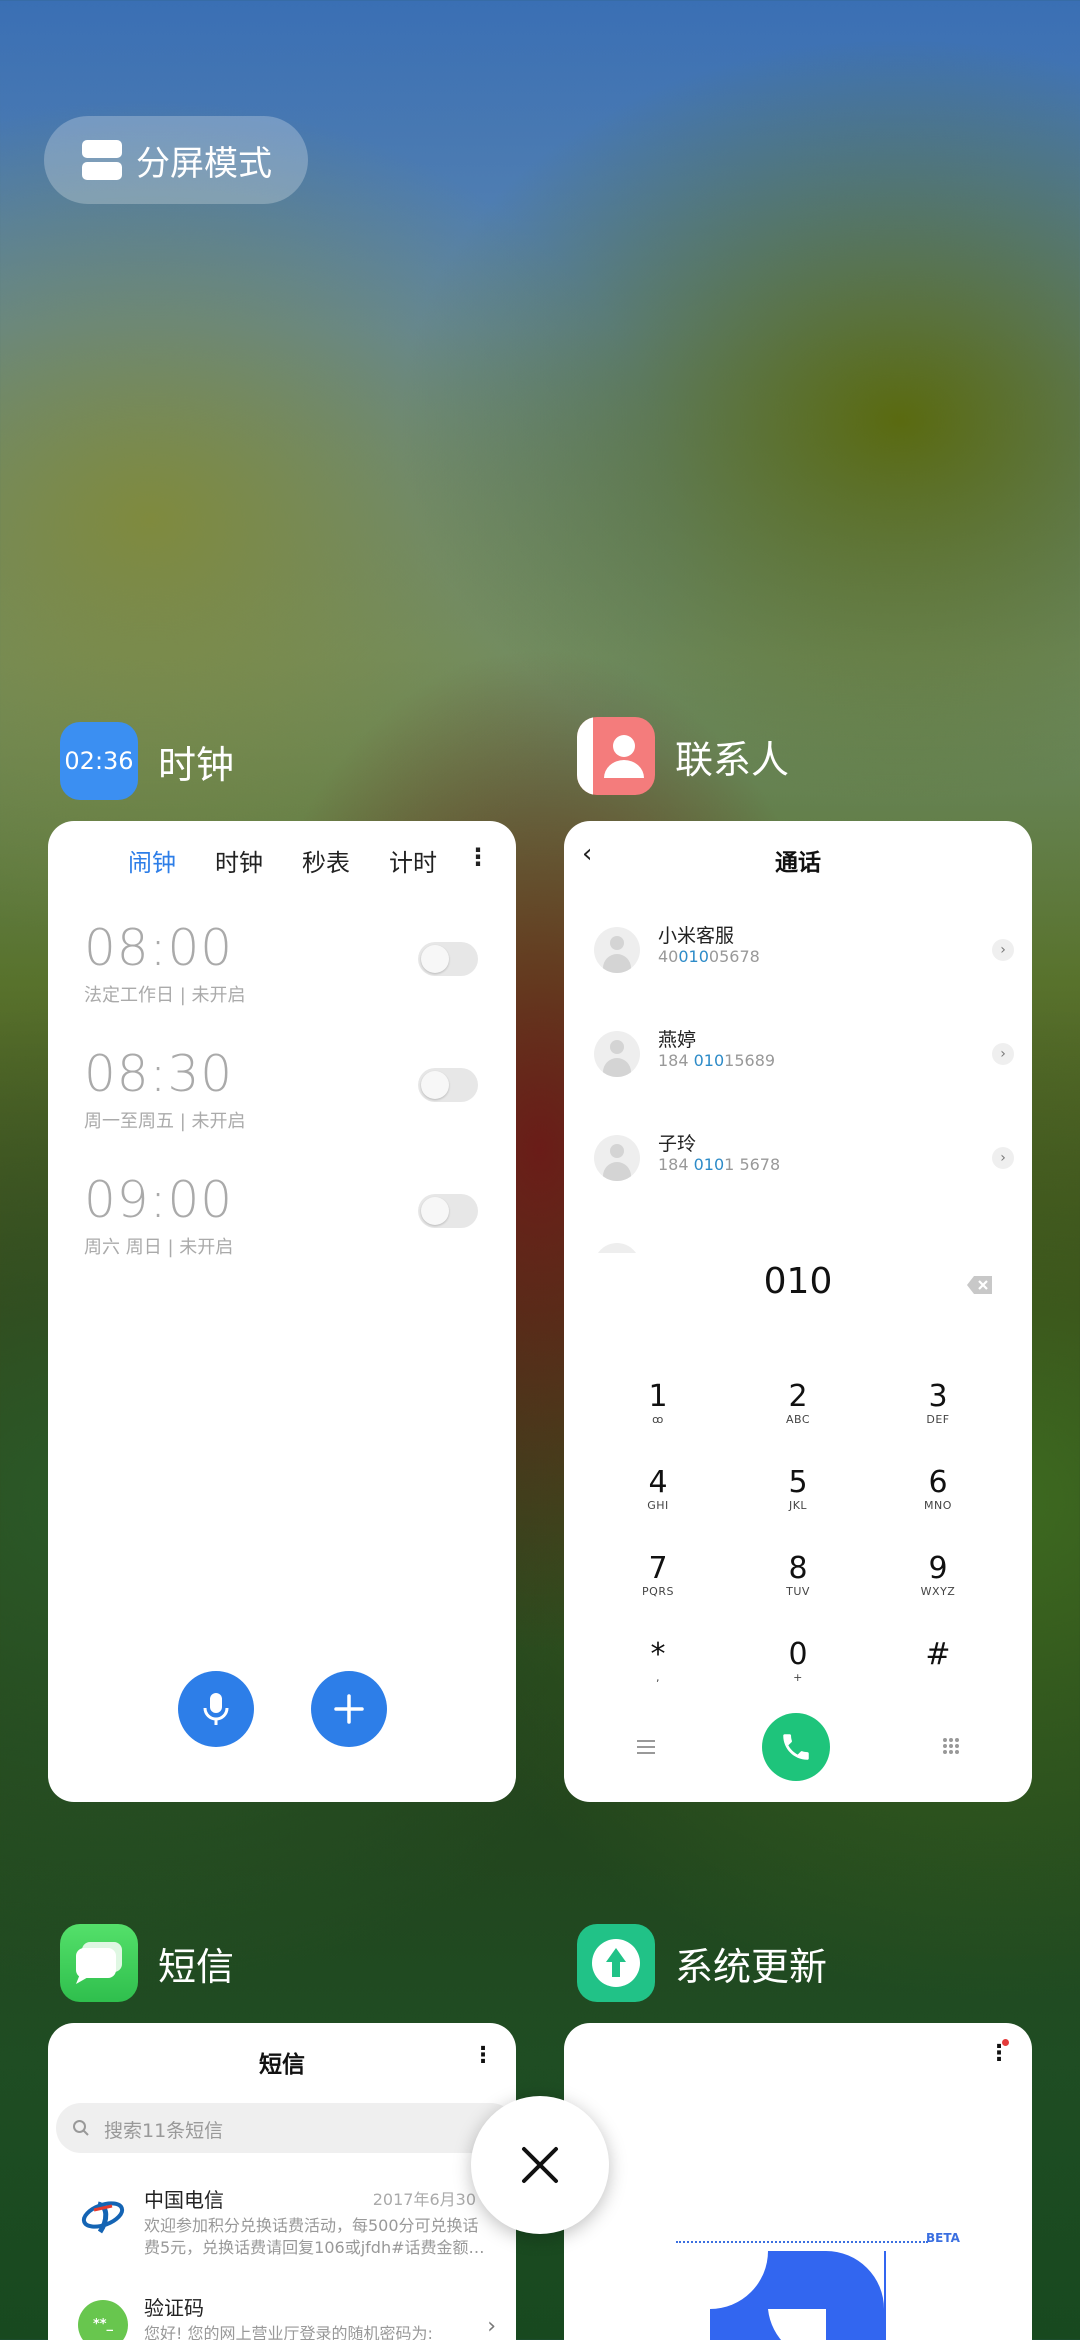 Image resolution: width=1080 pixels, height=2340 pixels. I want to click on system-update-app-title: 系统更新, so click(751, 1966).